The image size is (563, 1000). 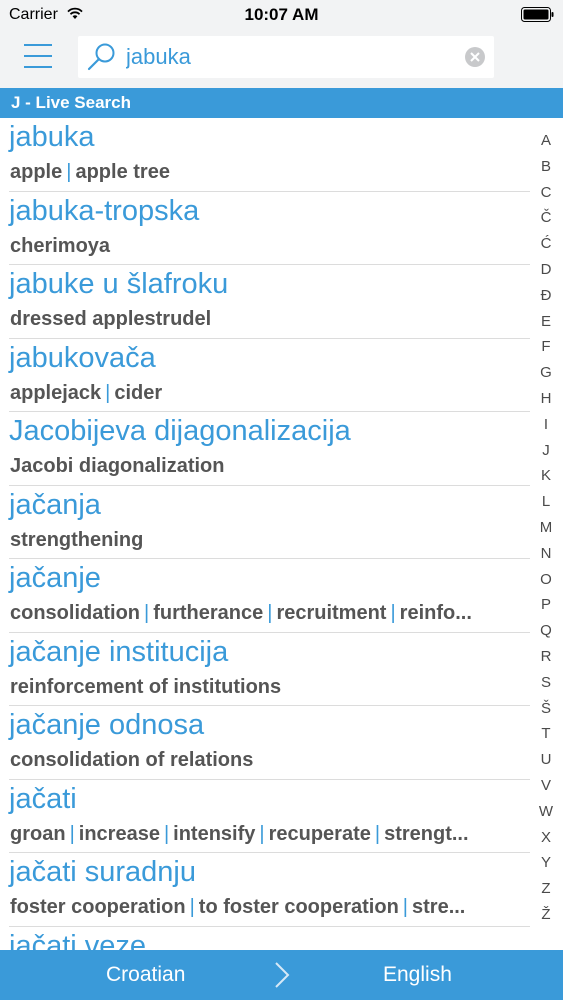 I want to click on index-letter: D, so click(x=546, y=270).